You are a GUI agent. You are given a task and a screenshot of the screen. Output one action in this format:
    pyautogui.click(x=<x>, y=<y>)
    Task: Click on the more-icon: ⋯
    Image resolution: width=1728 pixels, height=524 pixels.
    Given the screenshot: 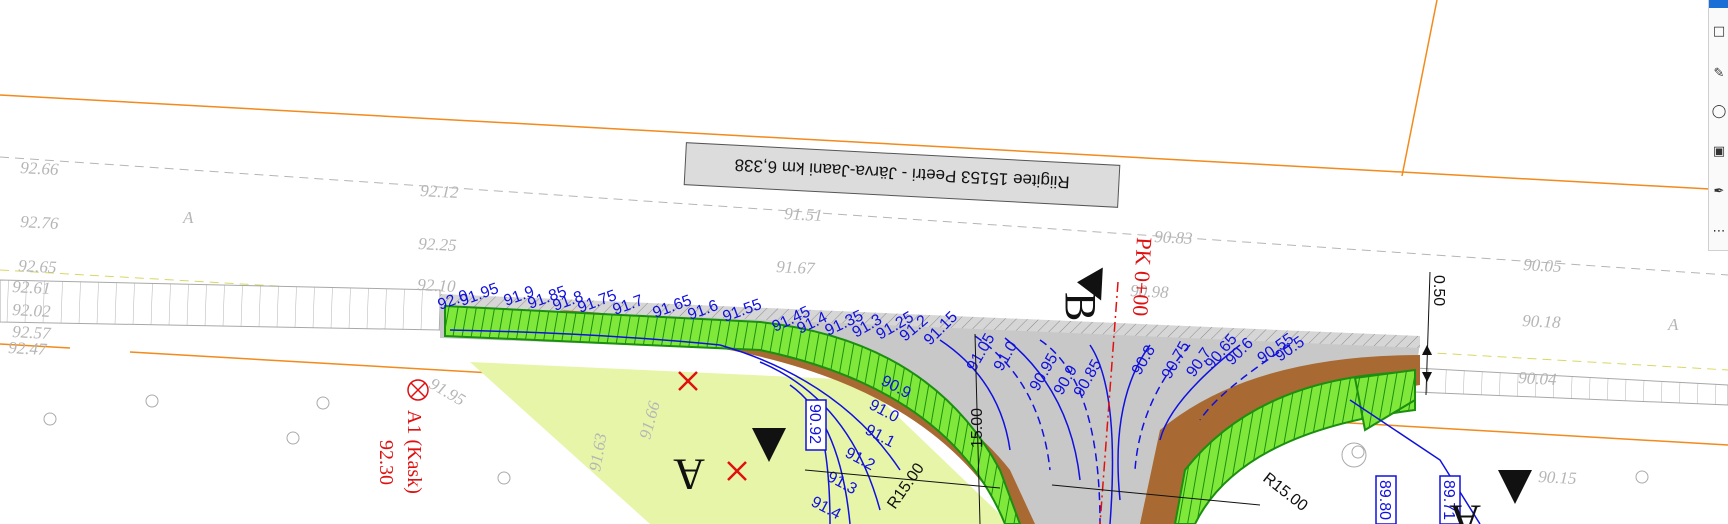 What is the action you would take?
    pyautogui.click(x=1719, y=231)
    